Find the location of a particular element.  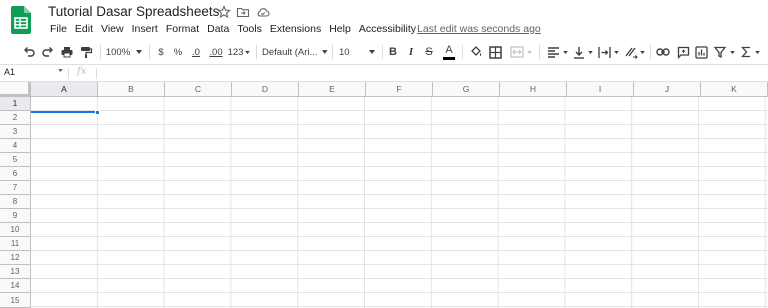

percent-label: % is located at coordinates (178, 52).